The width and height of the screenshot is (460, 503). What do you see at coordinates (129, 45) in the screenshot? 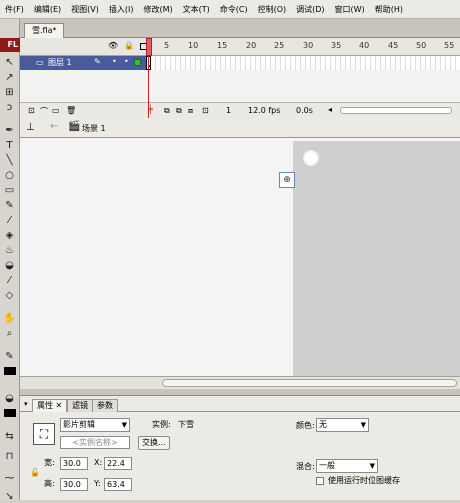
I see `lock-icon: 🔒` at bounding box center [129, 45].